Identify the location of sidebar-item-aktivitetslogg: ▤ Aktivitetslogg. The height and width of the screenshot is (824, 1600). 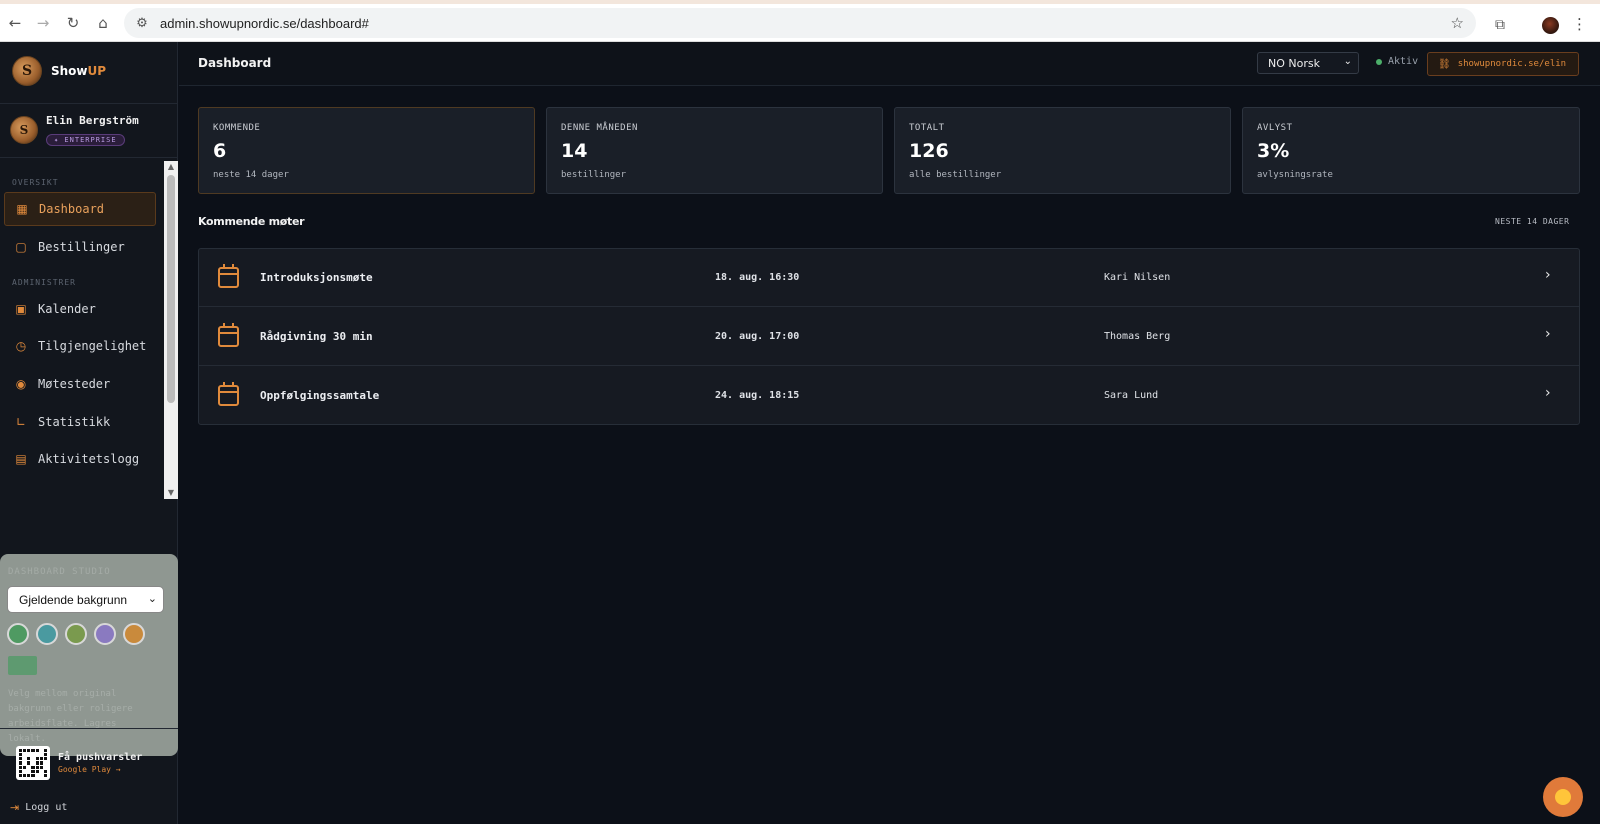
(80, 459).